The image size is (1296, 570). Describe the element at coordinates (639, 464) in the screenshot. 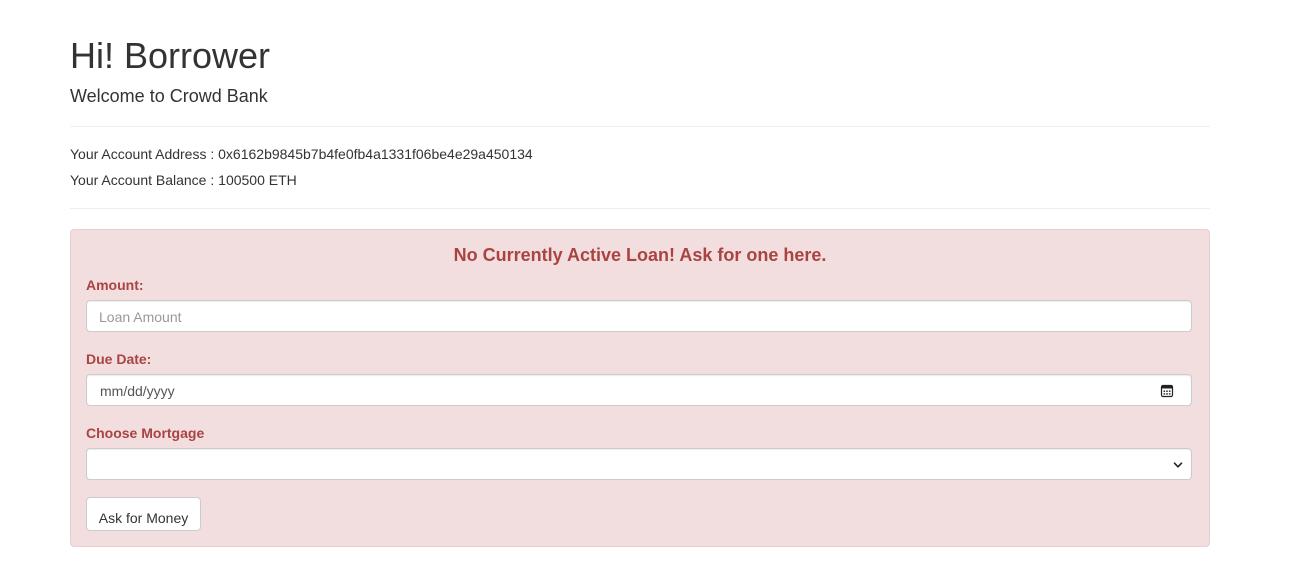

I see `mortgage-select` at that location.